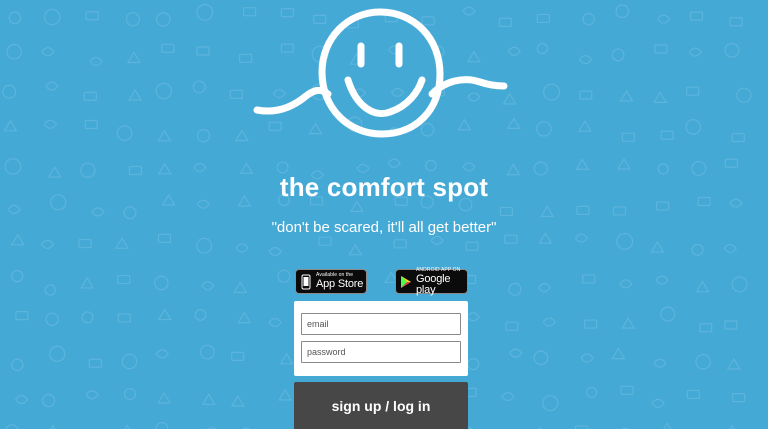 The width and height of the screenshot is (768, 429). I want to click on google-play-badge: ANDROID APP ON Google play, so click(431, 281).